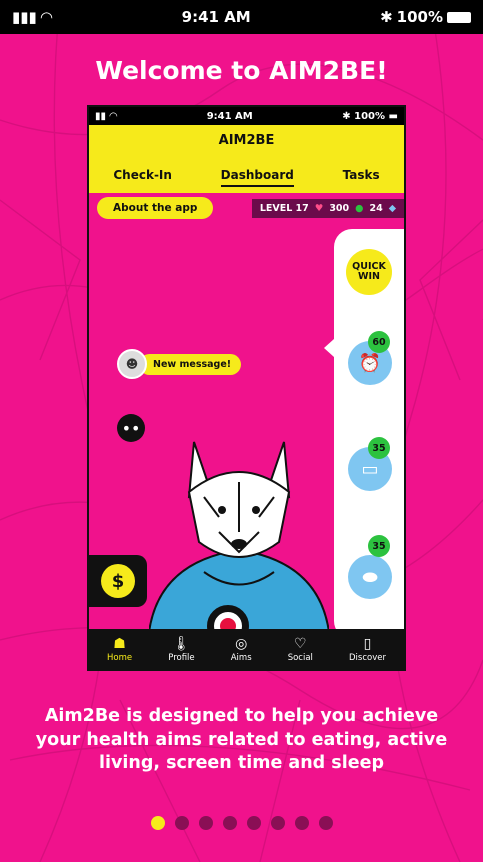  I want to click on bluetooth-icon: ✱, so click(386, 17).